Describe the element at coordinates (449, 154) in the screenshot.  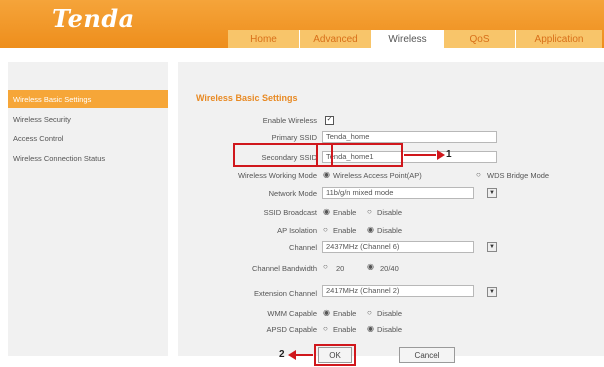
I see `step-1-label: 1` at that location.